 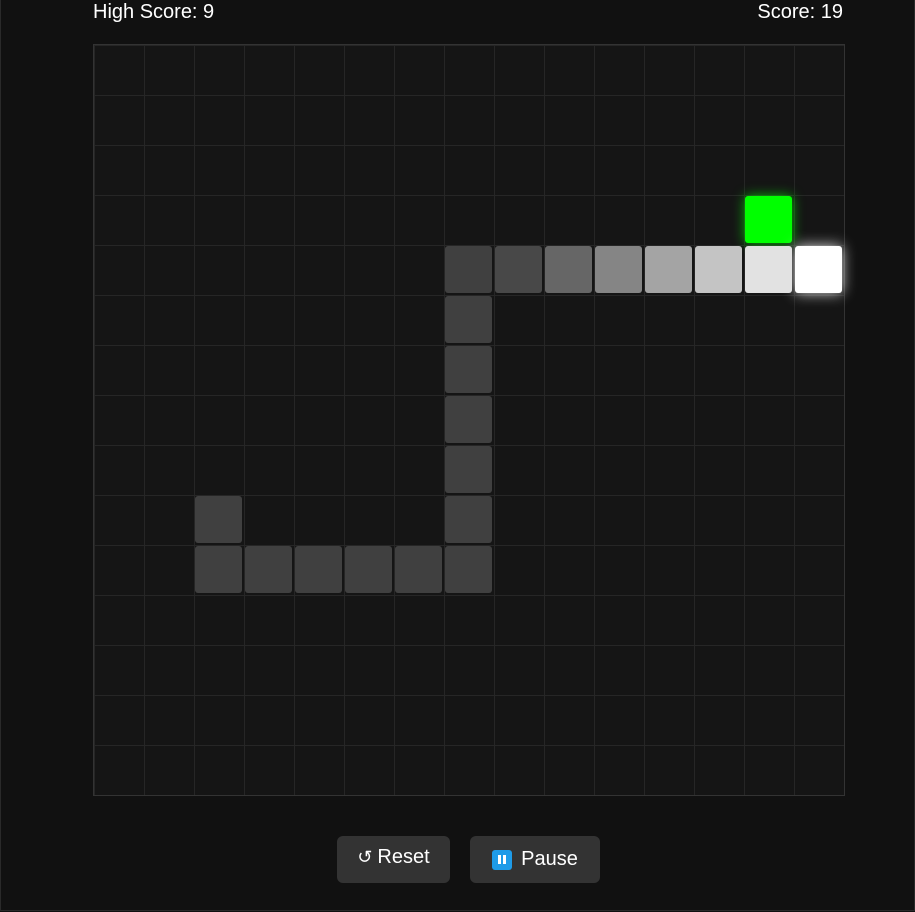 What do you see at coordinates (403, 857) in the screenshot?
I see `reset-button-label: Reset` at bounding box center [403, 857].